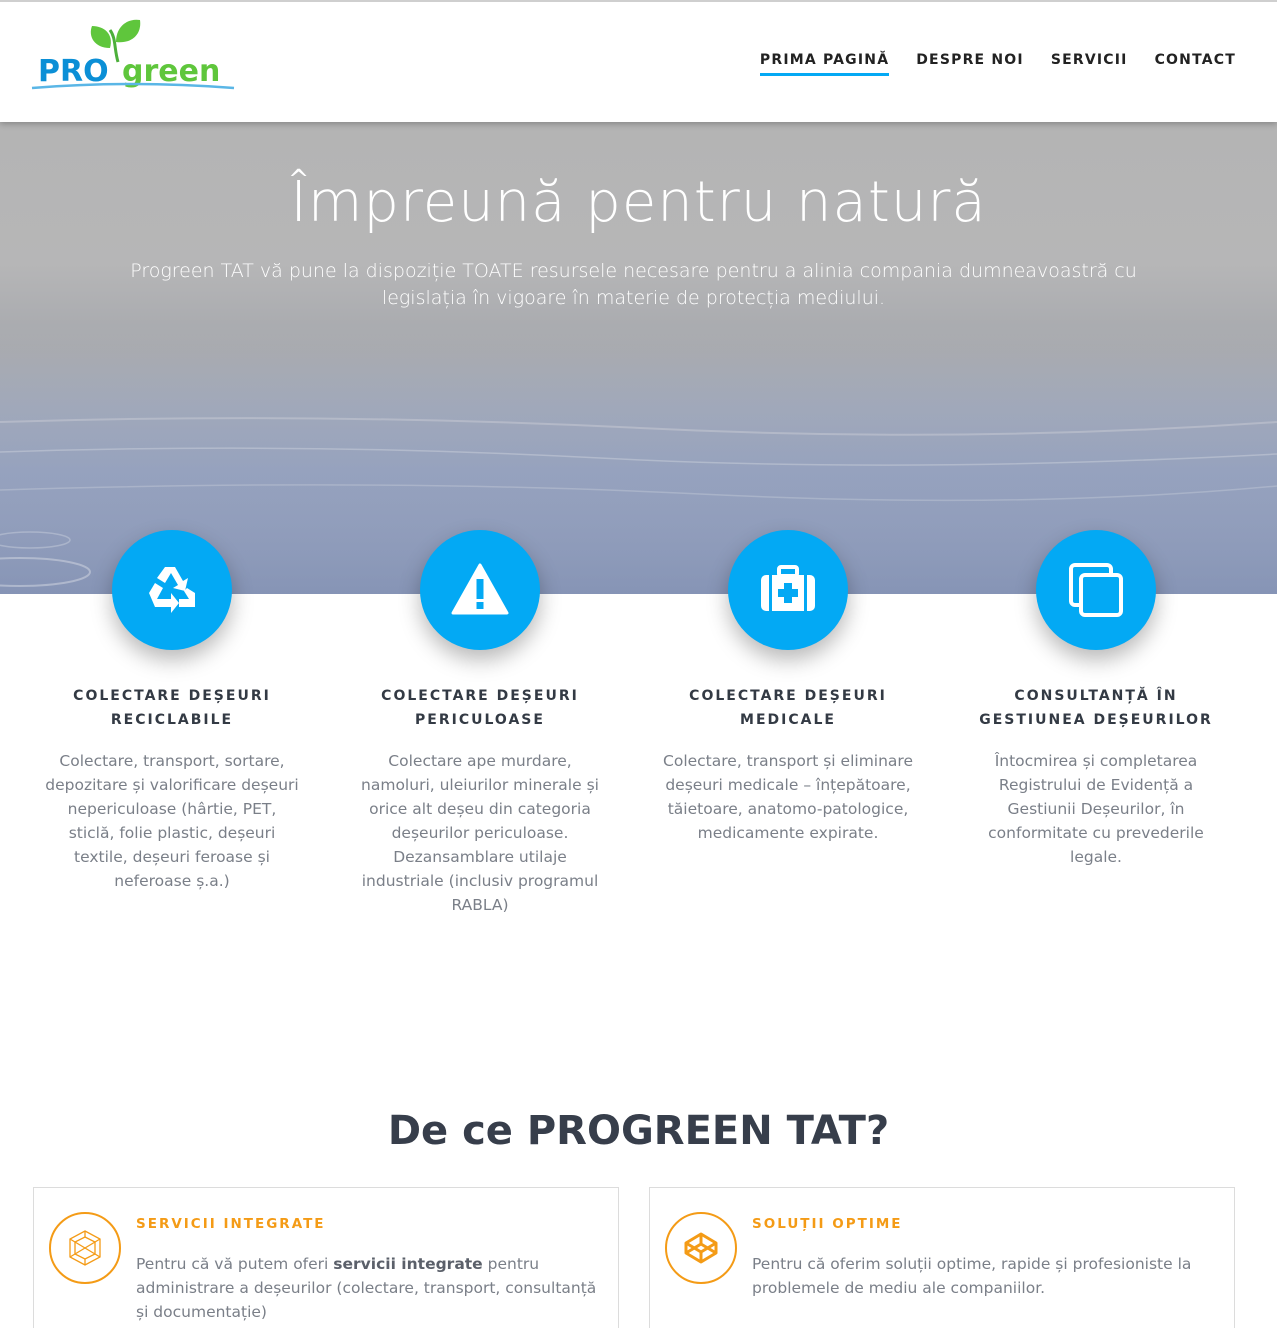 This screenshot has width=1277, height=1328. What do you see at coordinates (1195, 64) in the screenshot?
I see `nav-contact: CONTACT` at bounding box center [1195, 64].